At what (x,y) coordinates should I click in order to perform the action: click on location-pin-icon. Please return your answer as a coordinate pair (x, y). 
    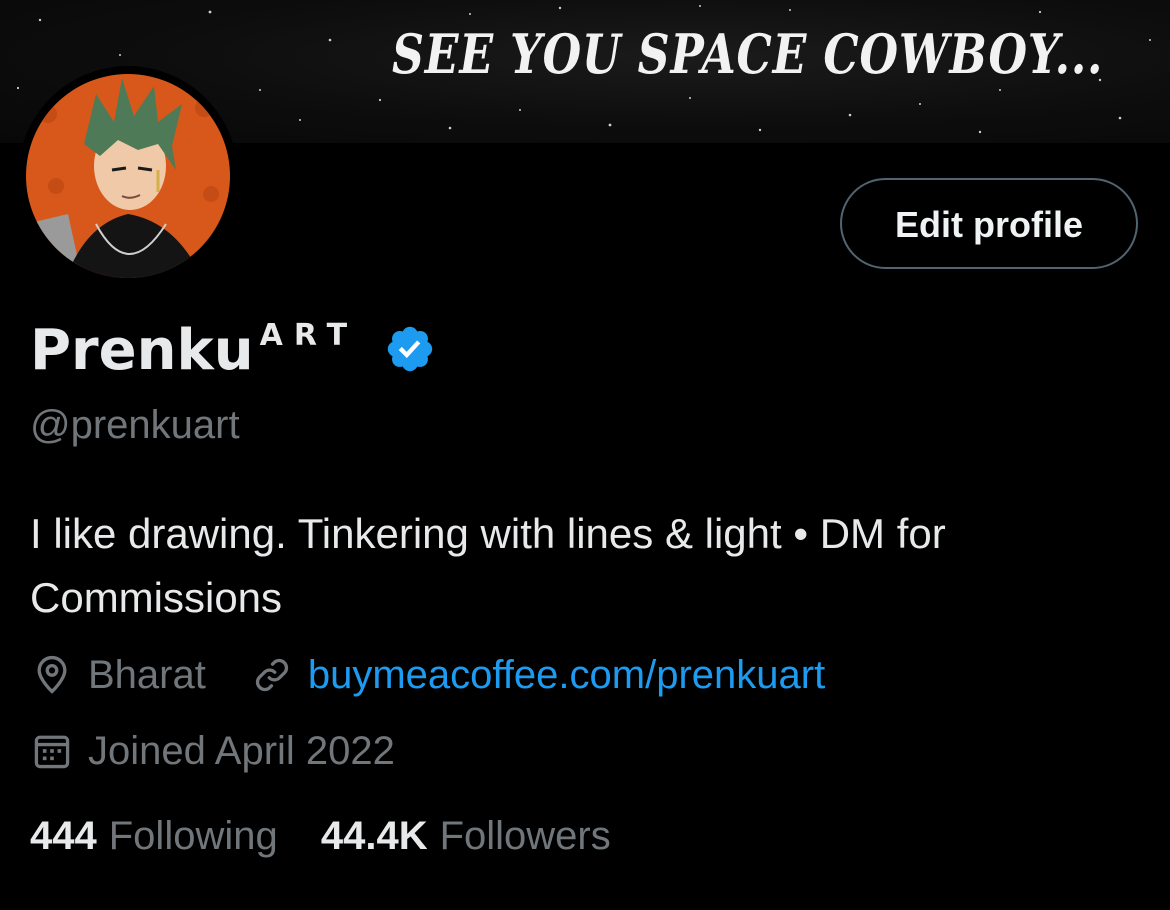
    Looking at the image, I should click on (52, 674).